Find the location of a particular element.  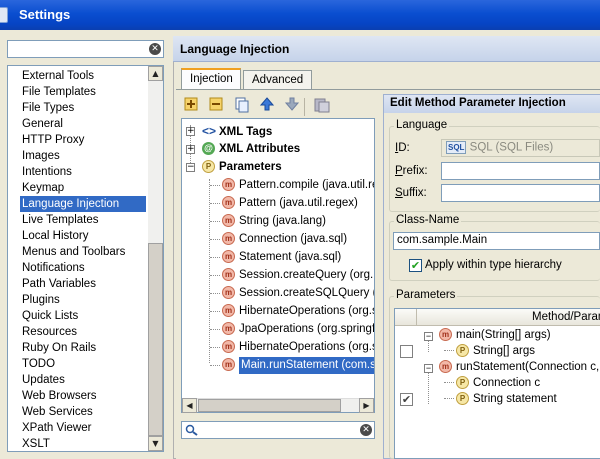

category-scrollbar: ▲ ▼ is located at coordinates (155, 258).